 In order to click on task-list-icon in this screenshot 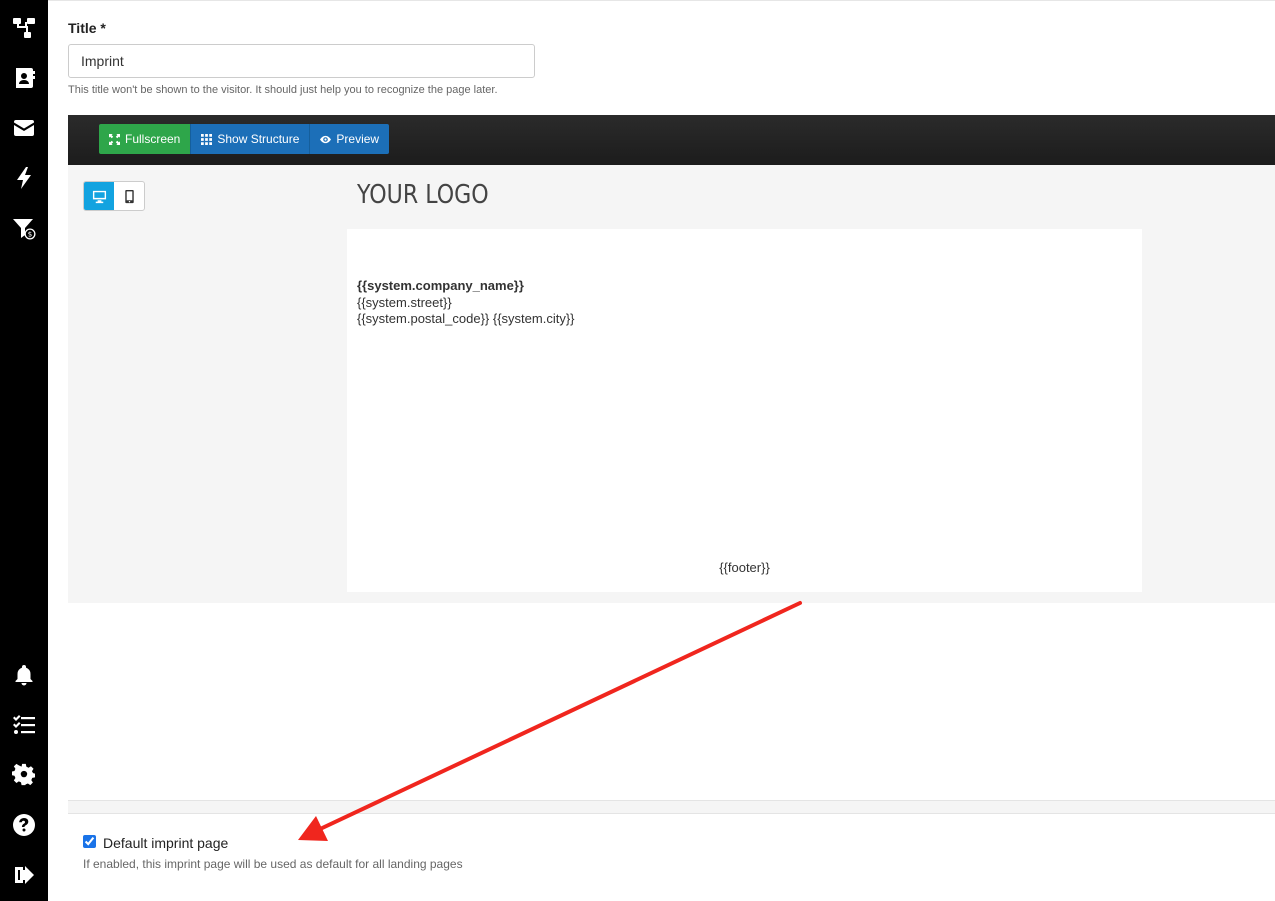, I will do `click(24, 725)`.